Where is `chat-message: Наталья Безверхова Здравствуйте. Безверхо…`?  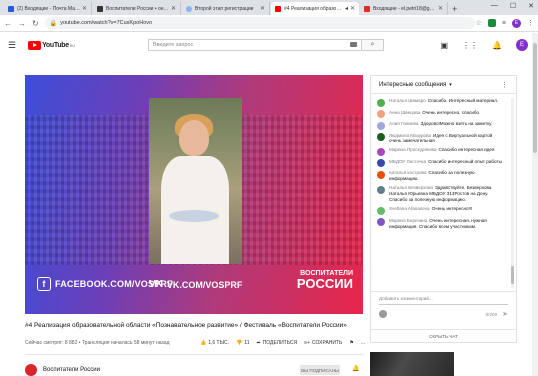
chat-message: Наталья Безверхова Здравствуйте. Безверхо… is located at coordinates (440, 194).